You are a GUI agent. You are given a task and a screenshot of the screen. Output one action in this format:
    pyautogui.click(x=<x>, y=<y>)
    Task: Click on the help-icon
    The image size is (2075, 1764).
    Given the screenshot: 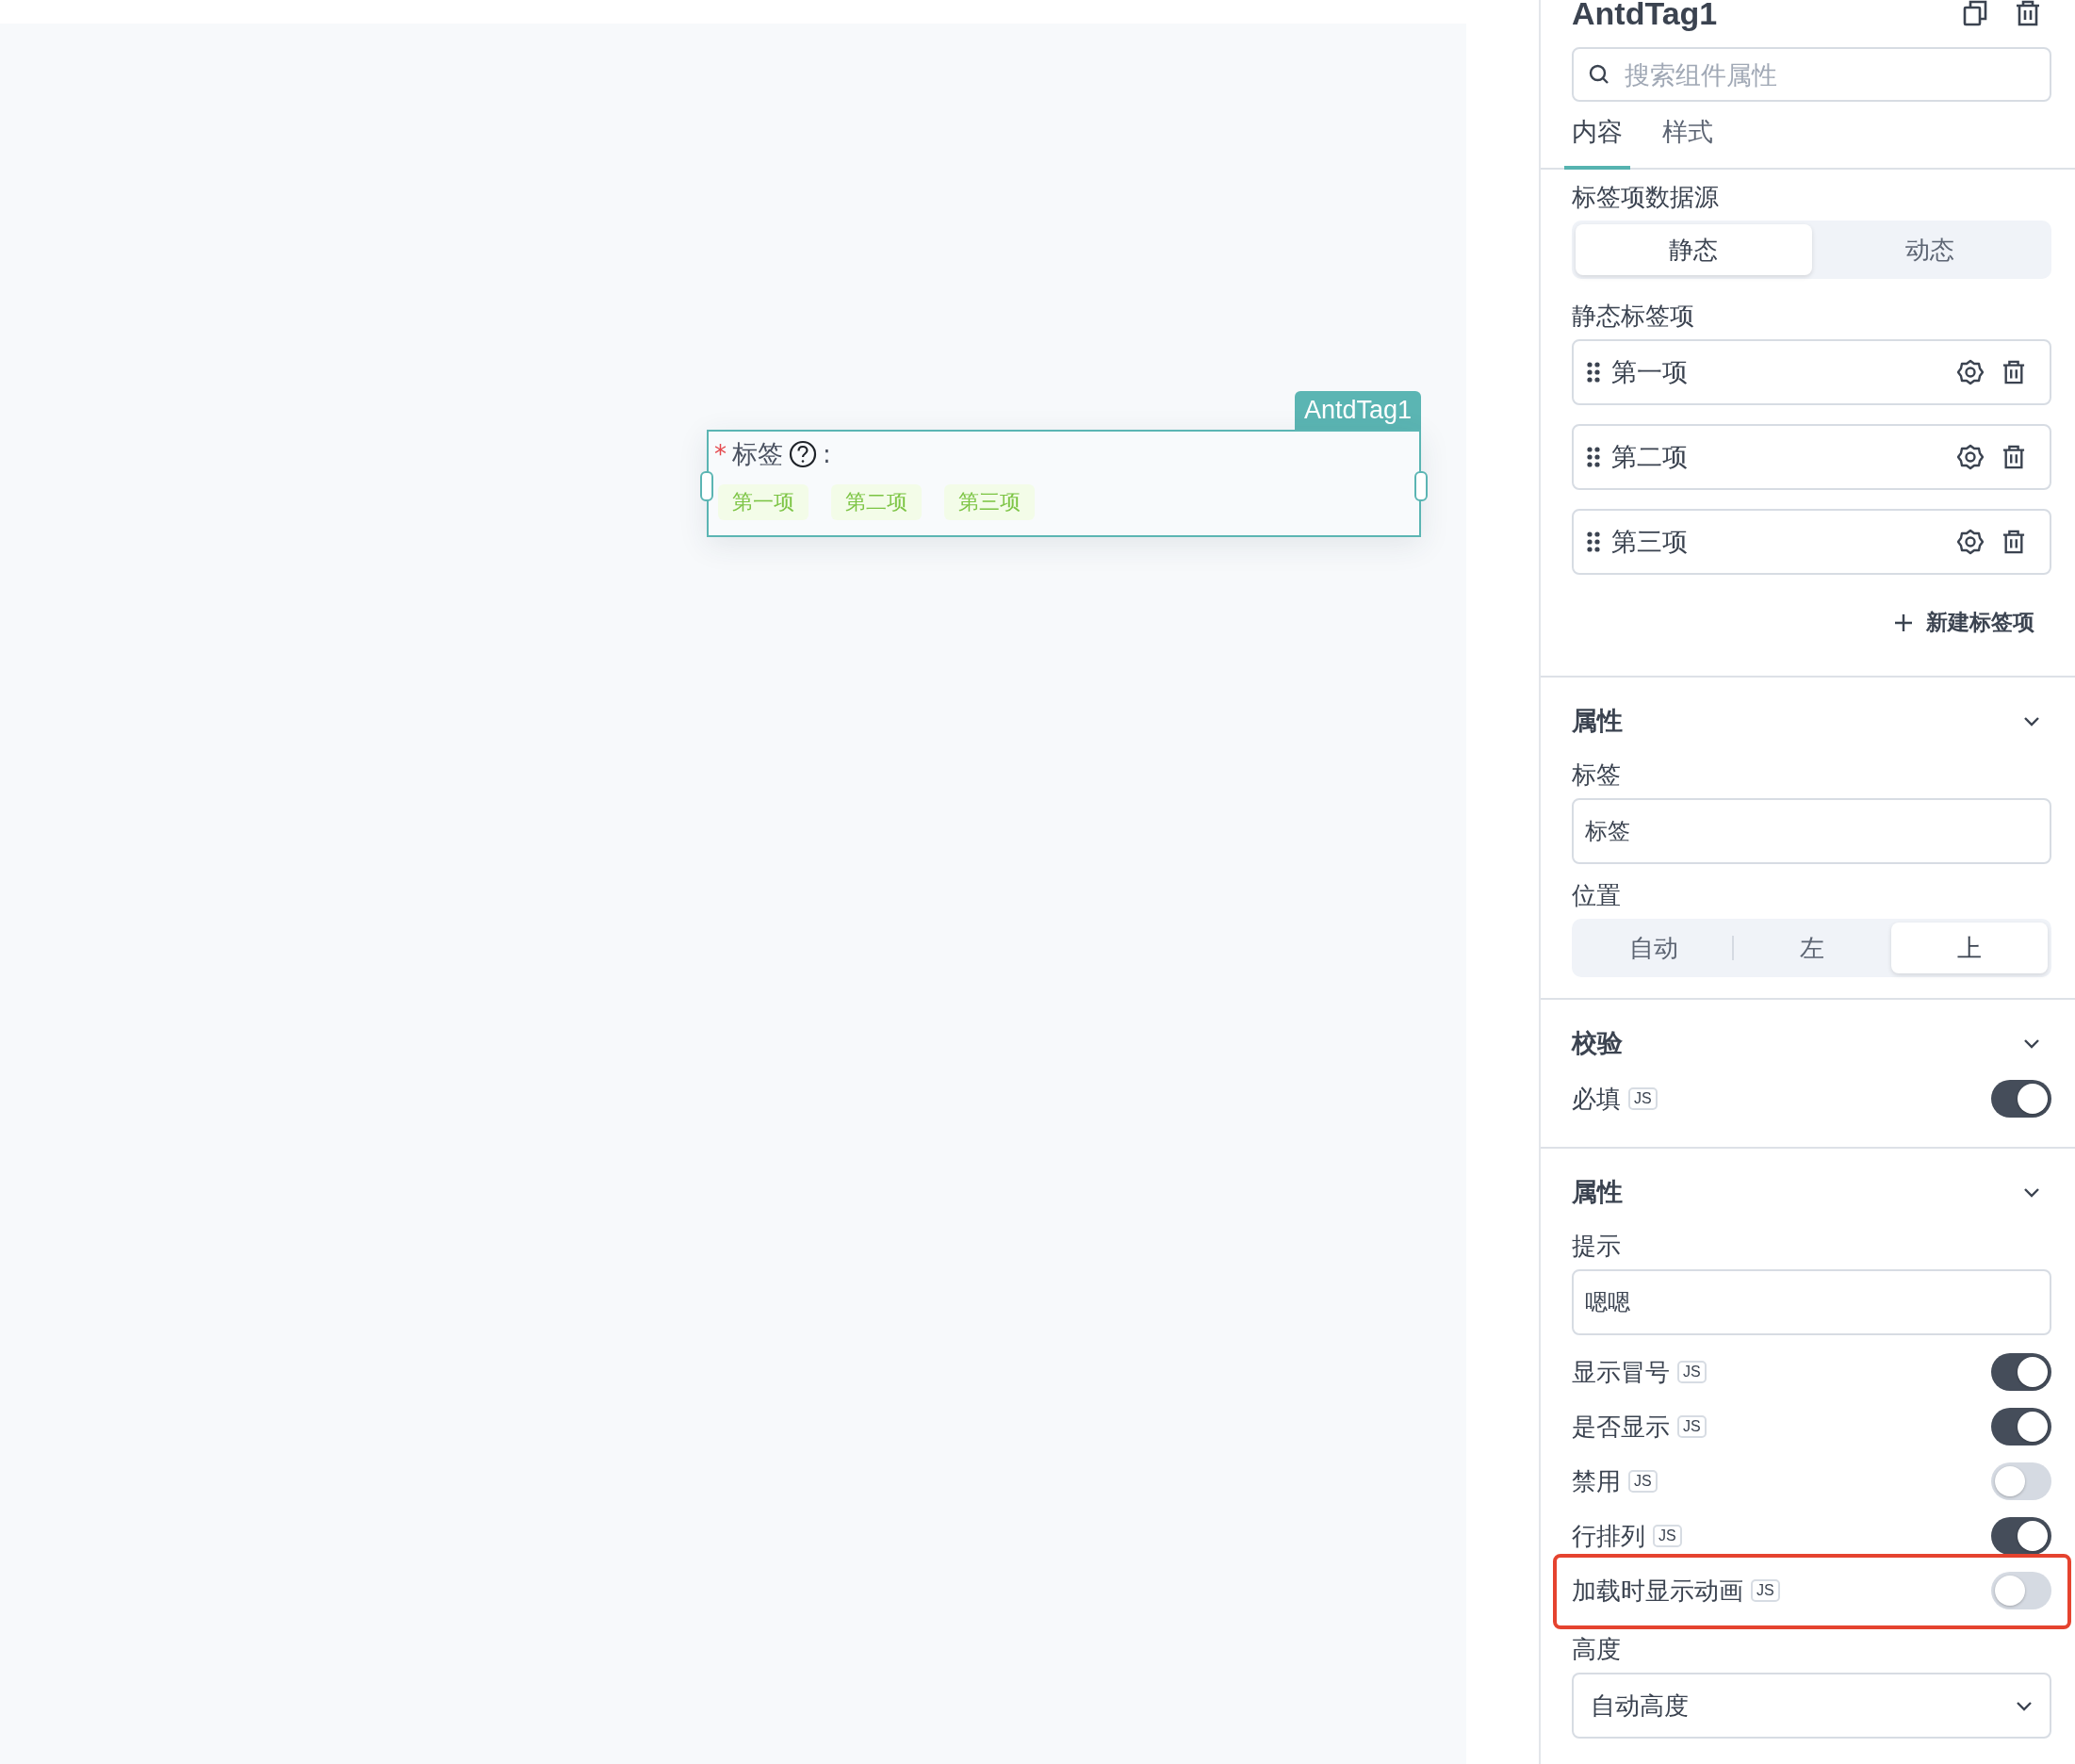 What is the action you would take?
    pyautogui.click(x=803, y=454)
    